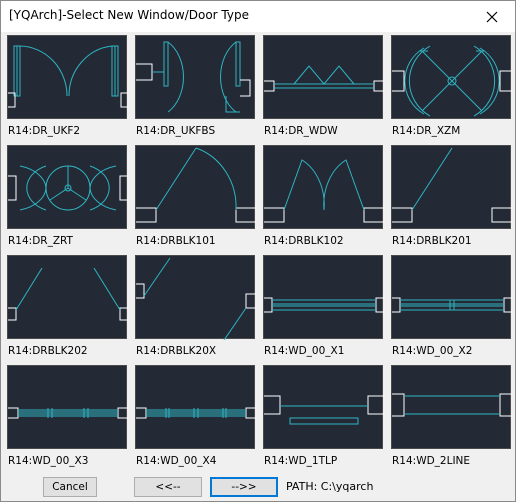 Image resolution: width=516 pixels, height=502 pixels. What do you see at coordinates (176, 131) in the screenshot?
I see `grid-item-label: R14:DR_UKFBS` at bounding box center [176, 131].